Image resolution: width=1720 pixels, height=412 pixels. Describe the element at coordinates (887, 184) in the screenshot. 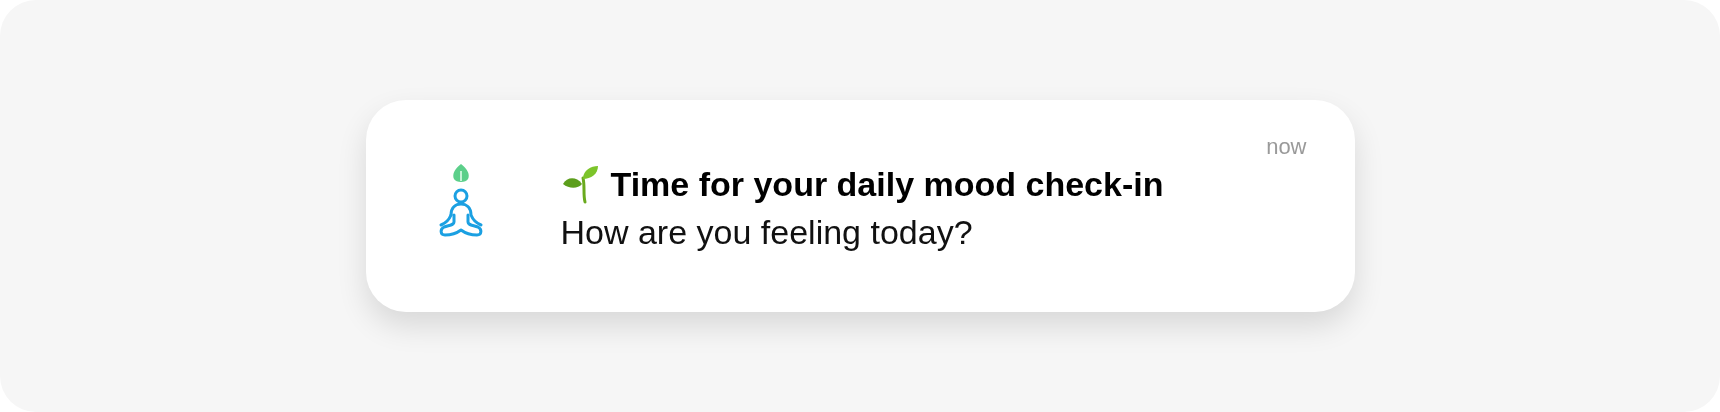

I see `notification-title: Time for your daily mood check-in` at that location.